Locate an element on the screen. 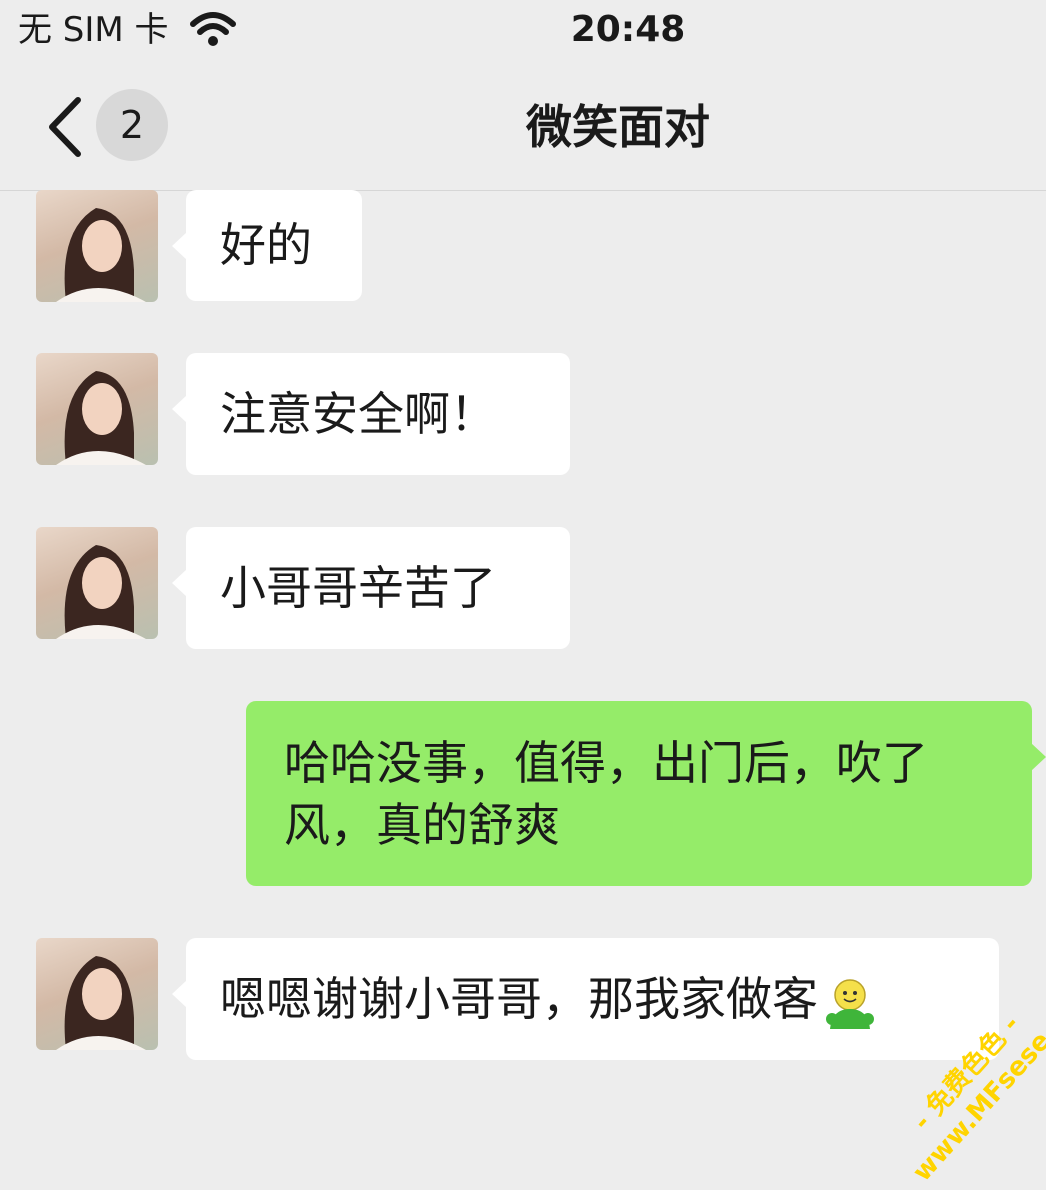  smiley-emoji-icon is located at coordinates (850, 1003).